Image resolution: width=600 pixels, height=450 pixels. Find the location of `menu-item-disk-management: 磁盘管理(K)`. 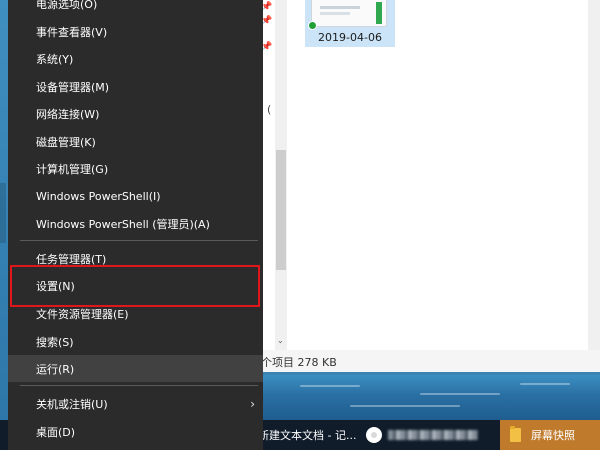

menu-item-disk-management: 磁盘管理(K) is located at coordinates (135, 141).